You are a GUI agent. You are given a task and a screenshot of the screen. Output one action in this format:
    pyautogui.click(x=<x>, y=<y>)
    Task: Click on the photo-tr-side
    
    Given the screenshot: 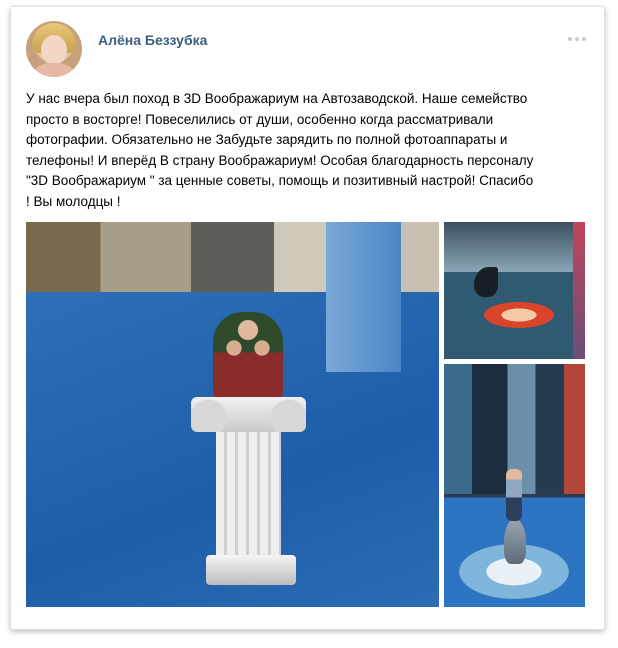 What is the action you would take?
    pyautogui.click(x=579, y=290)
    